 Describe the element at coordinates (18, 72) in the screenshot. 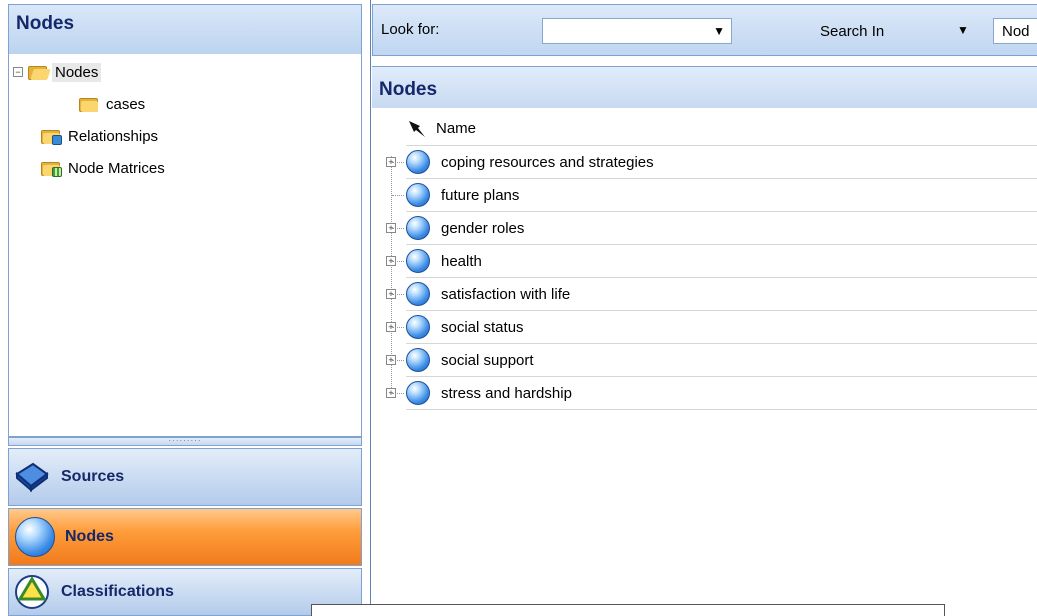

I see `collapse-icon: −` at that location.